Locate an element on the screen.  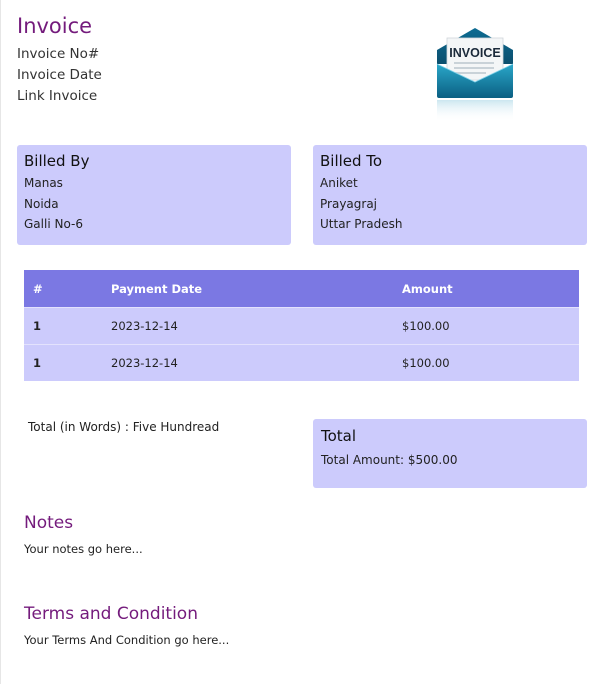
billed-to-title: Billed To is located at coordinates (351, 161).